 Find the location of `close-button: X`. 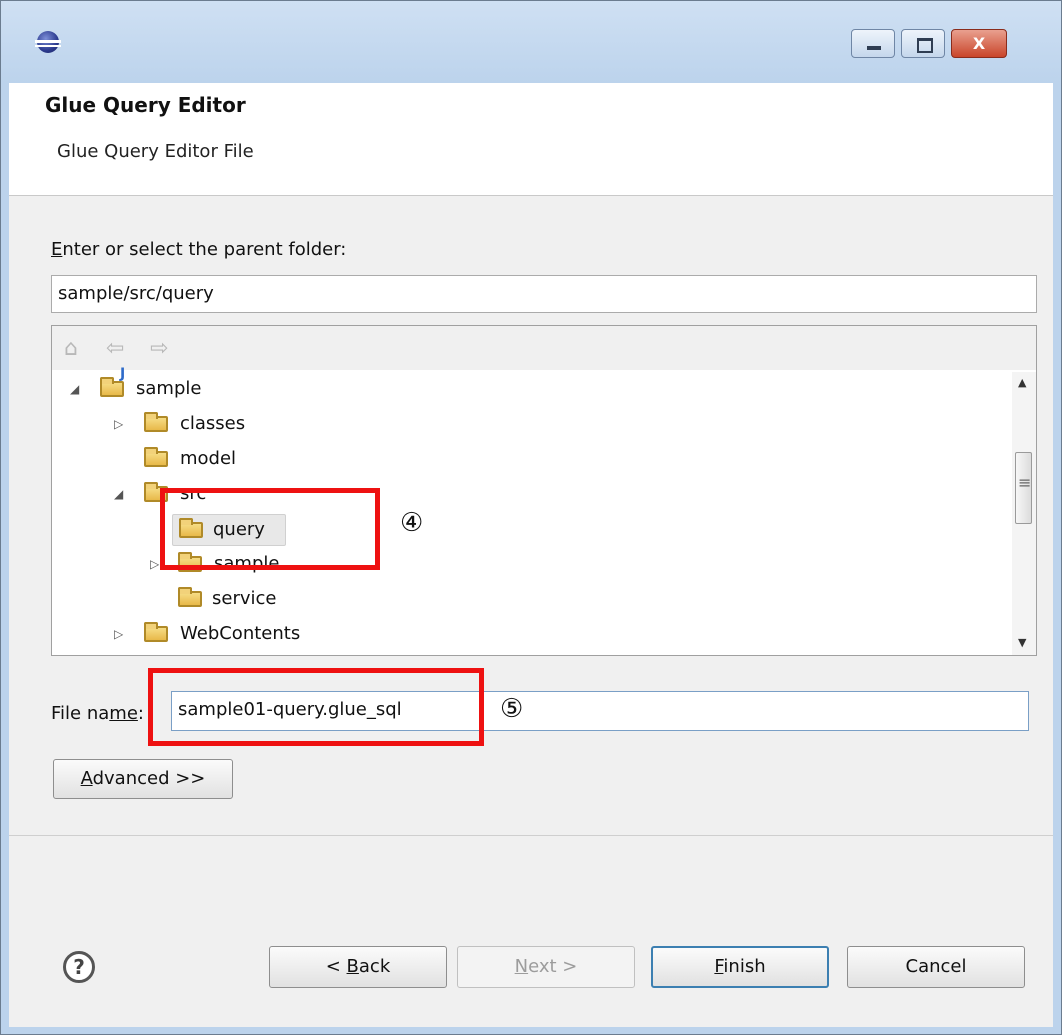

close-button: X is located at coordinates (979, 43).